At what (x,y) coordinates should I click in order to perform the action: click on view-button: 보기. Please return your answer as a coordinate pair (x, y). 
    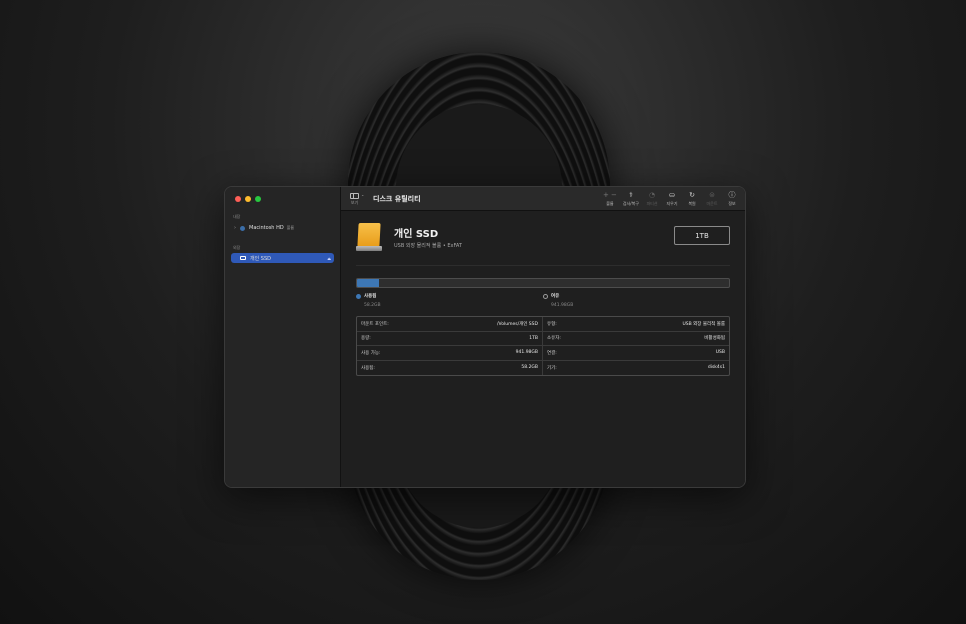
    Looking at the image, I should click on (354, 199).